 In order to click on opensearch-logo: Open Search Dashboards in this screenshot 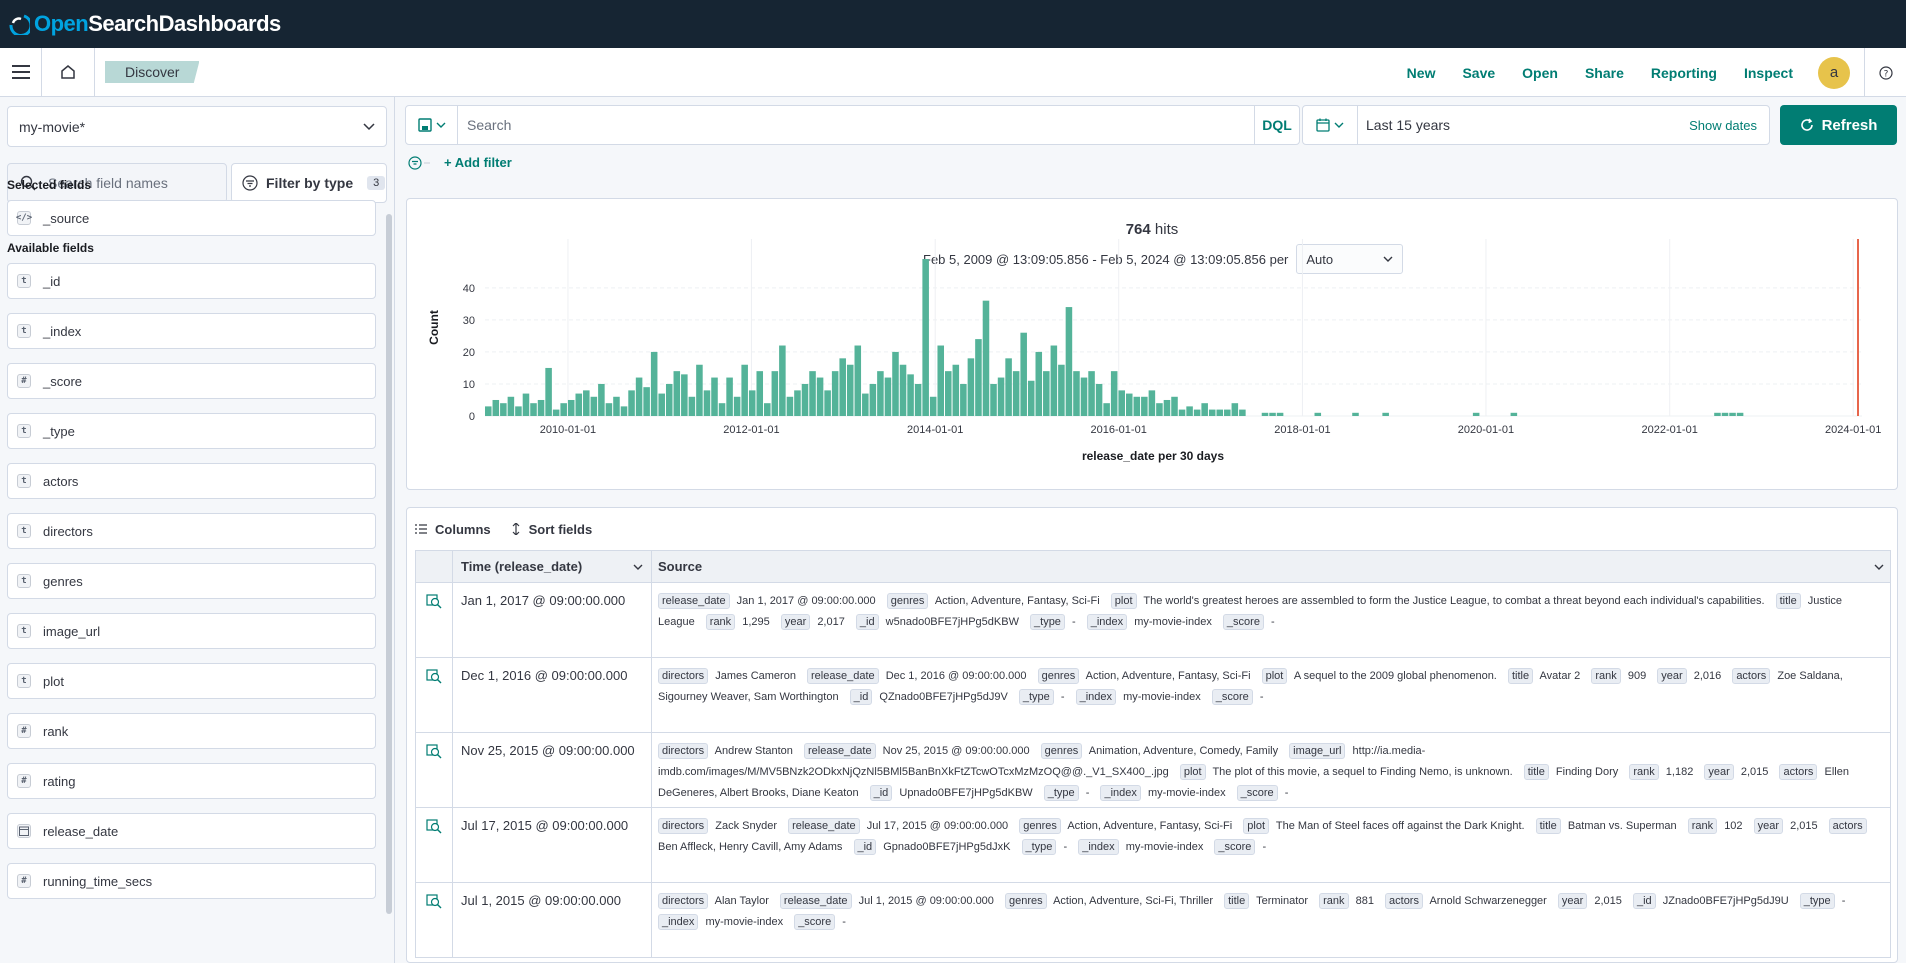, I will do `click(144, 24)`.